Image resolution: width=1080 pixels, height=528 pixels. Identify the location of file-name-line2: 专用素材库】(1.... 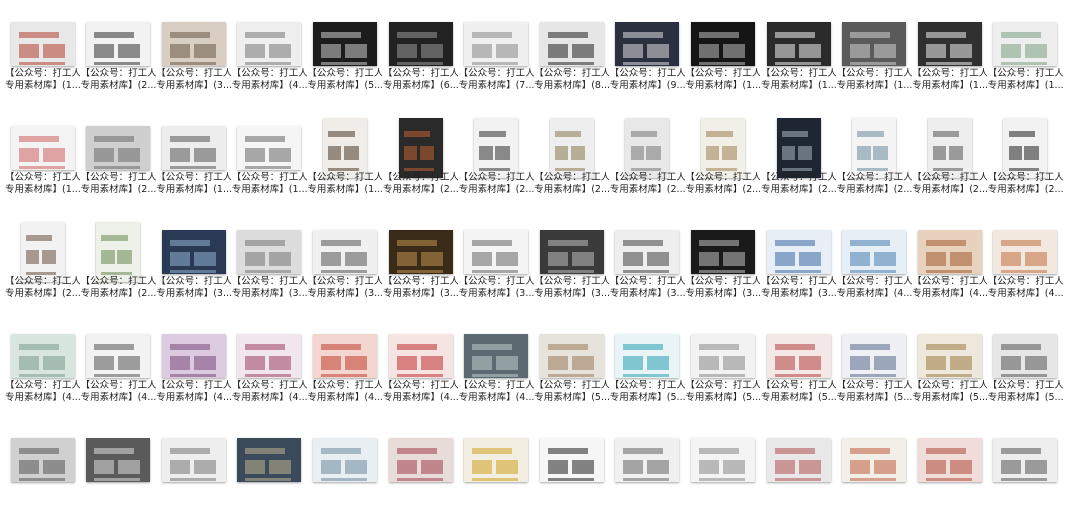
(874, 85).